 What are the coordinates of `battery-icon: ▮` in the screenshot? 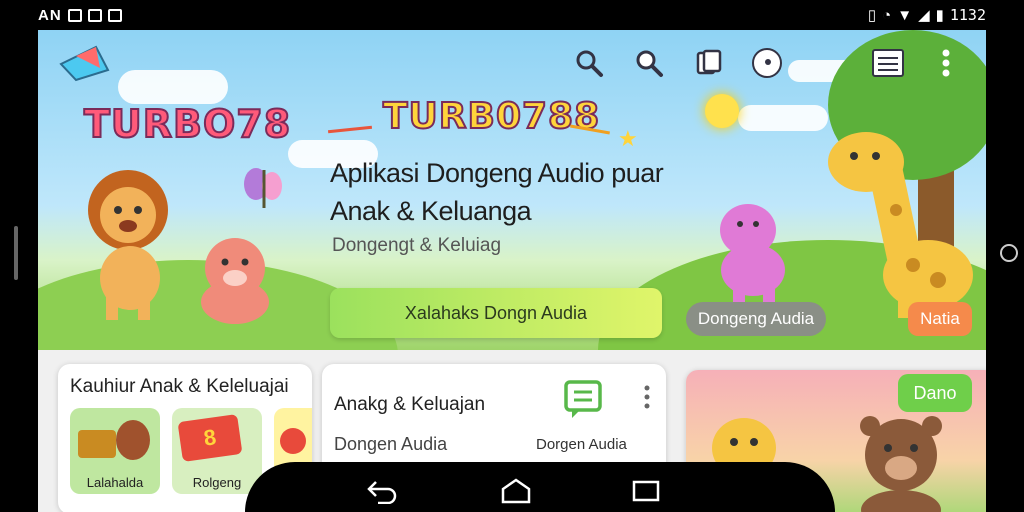 It's located at (939, 15).